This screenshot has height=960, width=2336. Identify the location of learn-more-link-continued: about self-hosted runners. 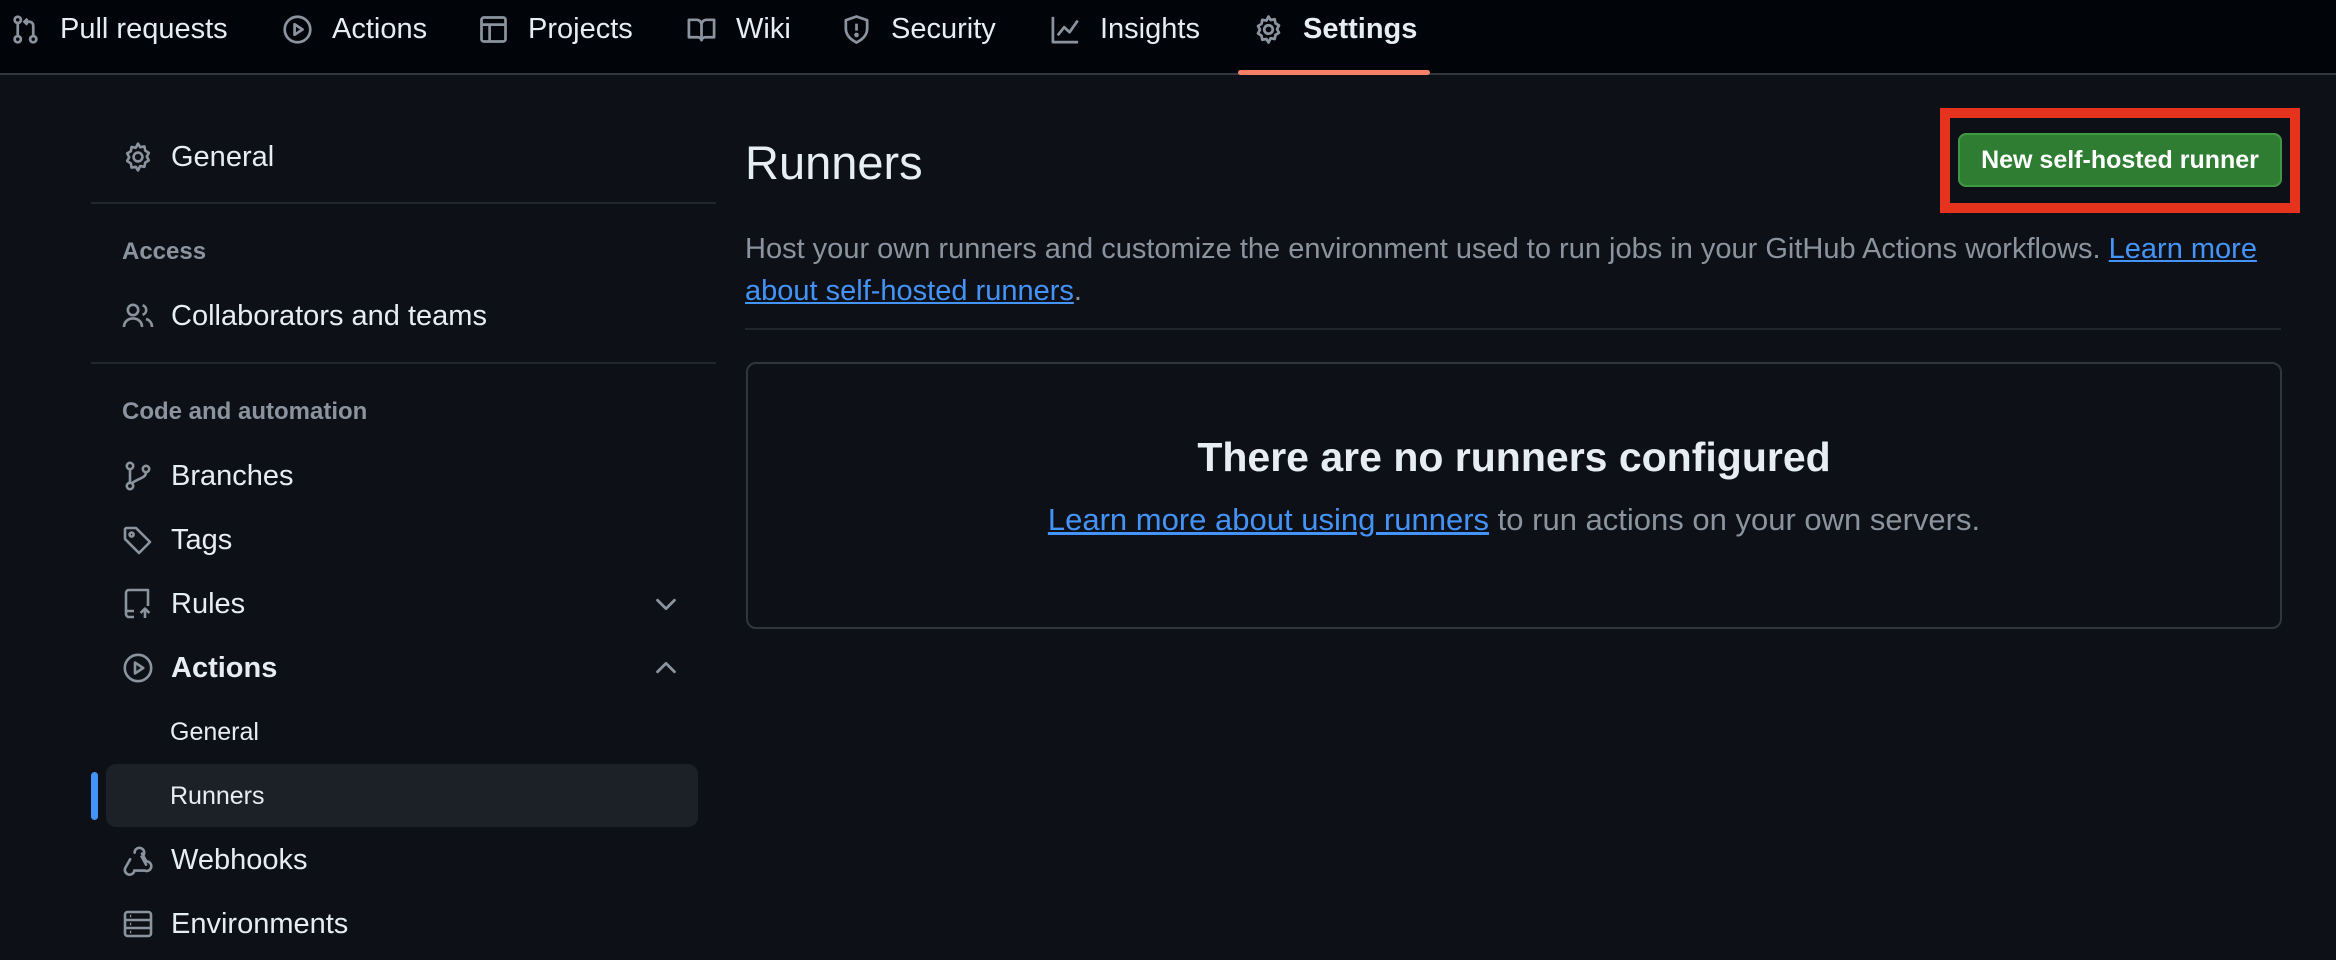
(909, 291).